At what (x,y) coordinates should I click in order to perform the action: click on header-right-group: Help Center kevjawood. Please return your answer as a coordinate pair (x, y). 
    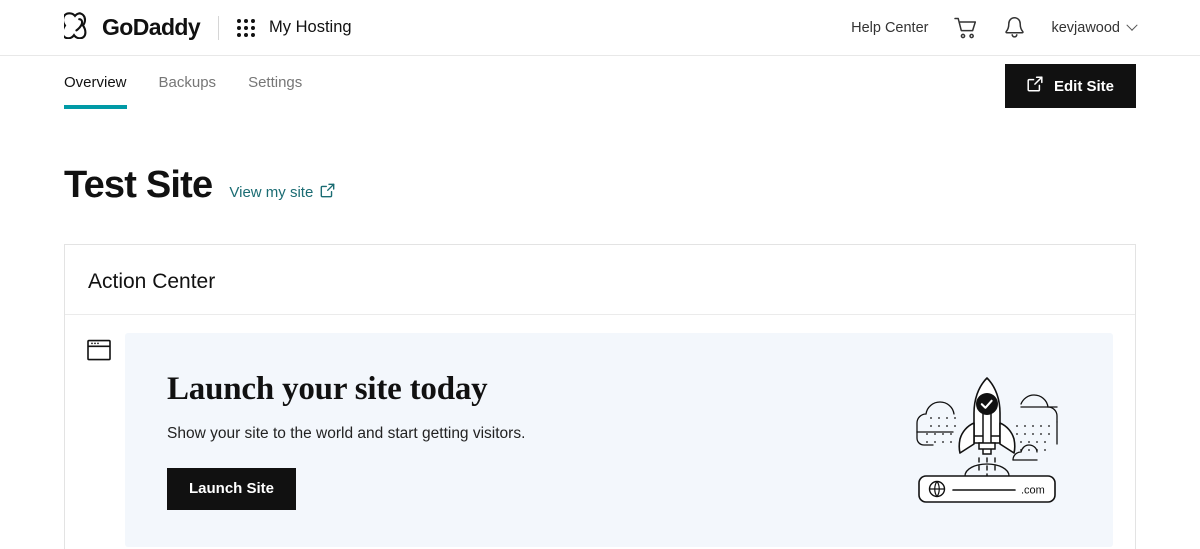
    Looking at the image, I should click on (994, 27).